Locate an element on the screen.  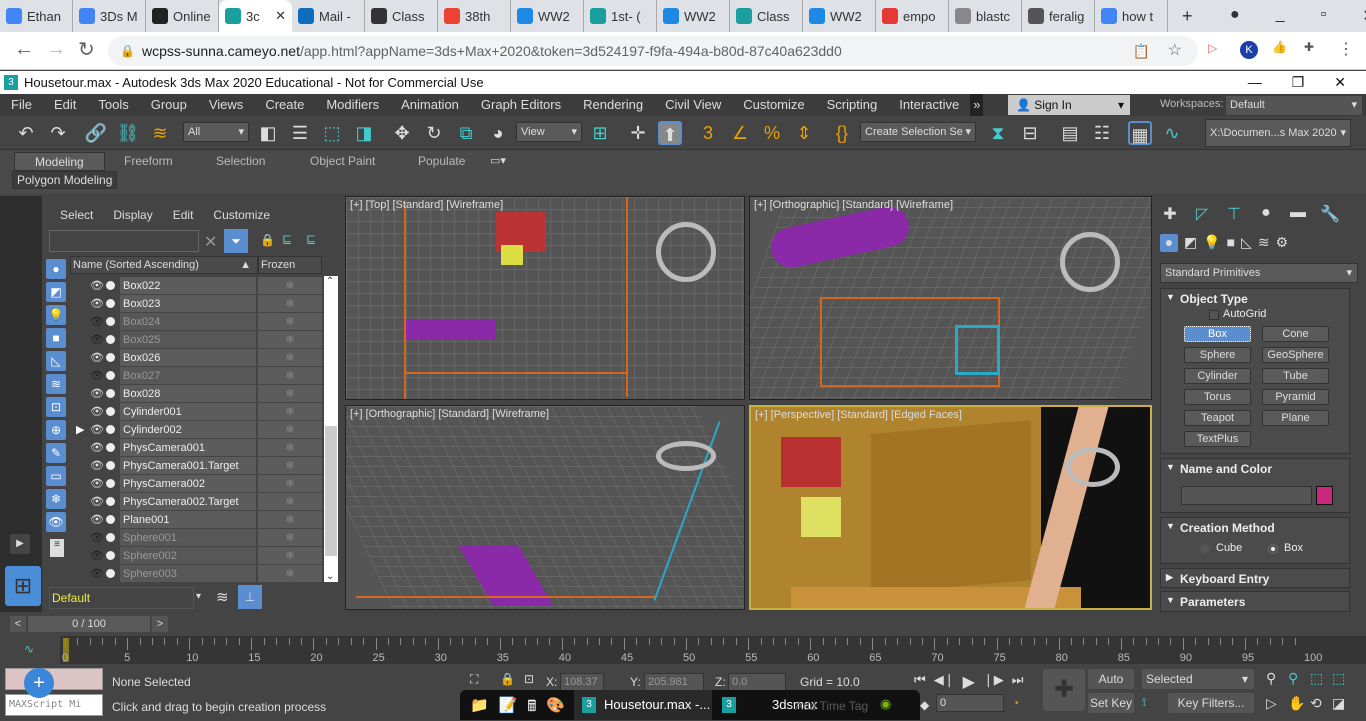
menu-item: Views is located at coordinates (226, 105).